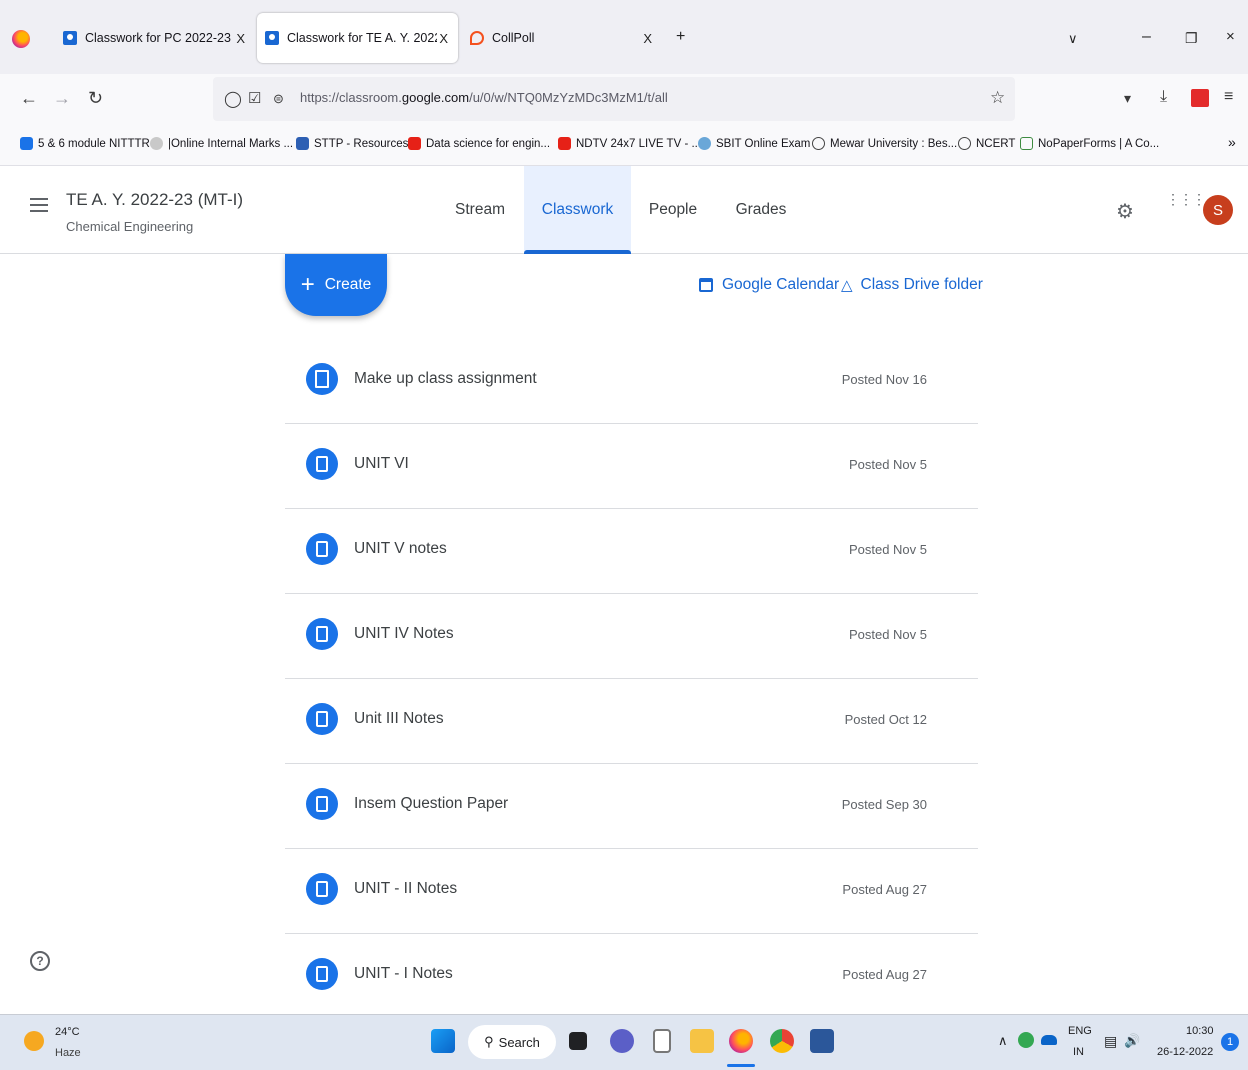 Image resolution: width=1248 pixels, height=1070 pixels. I want to click on tracking-shield-icon: ◯, so click(233, 99).